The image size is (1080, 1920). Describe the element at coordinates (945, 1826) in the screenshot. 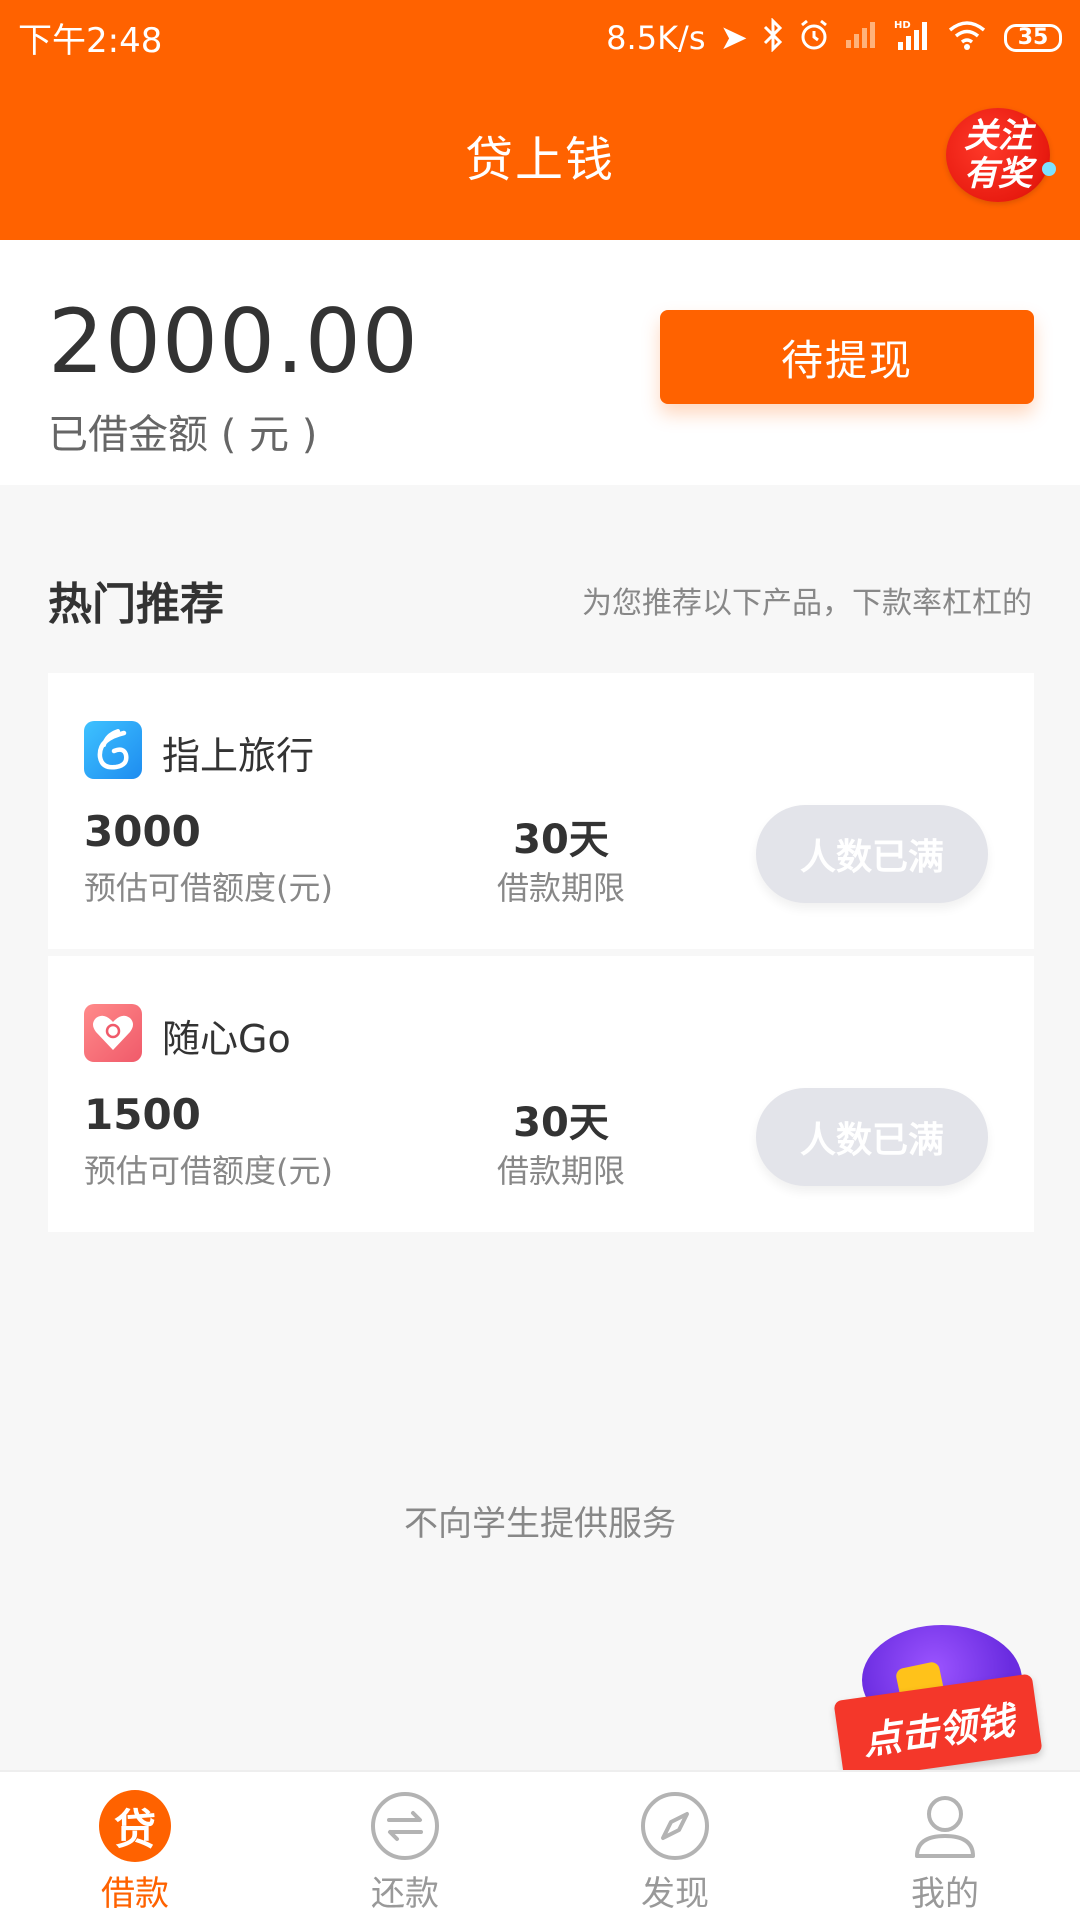

I see `user-icon` at that location.